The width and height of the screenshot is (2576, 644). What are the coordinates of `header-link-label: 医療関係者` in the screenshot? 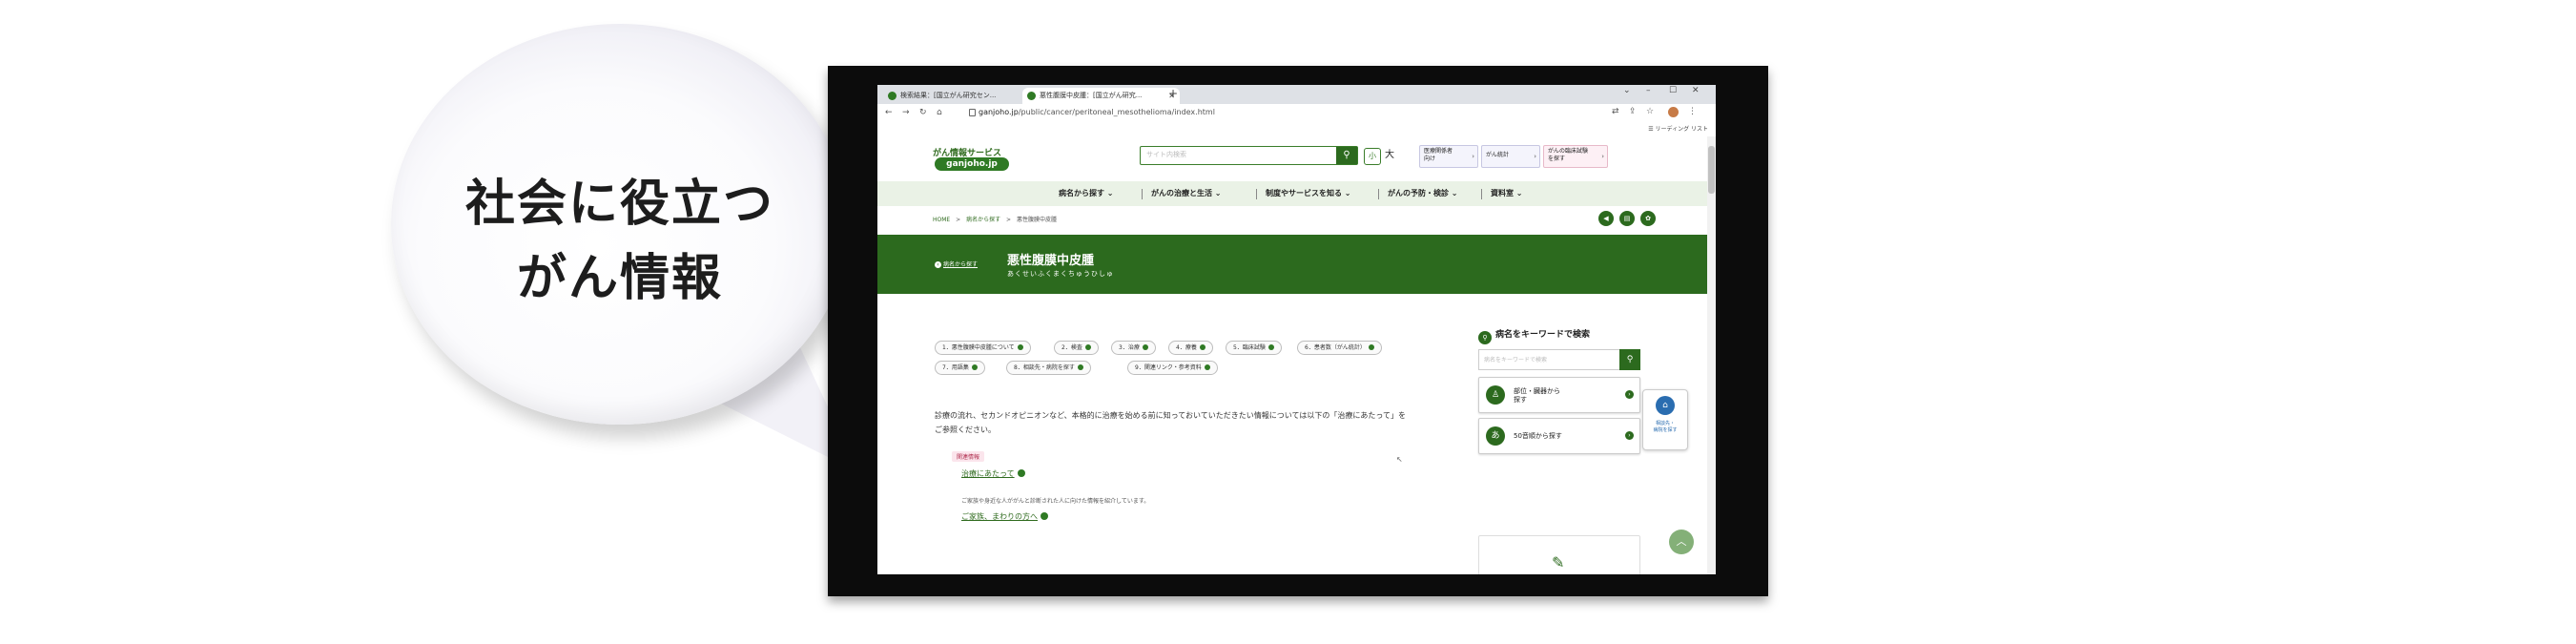 It's located at (1438, 151).